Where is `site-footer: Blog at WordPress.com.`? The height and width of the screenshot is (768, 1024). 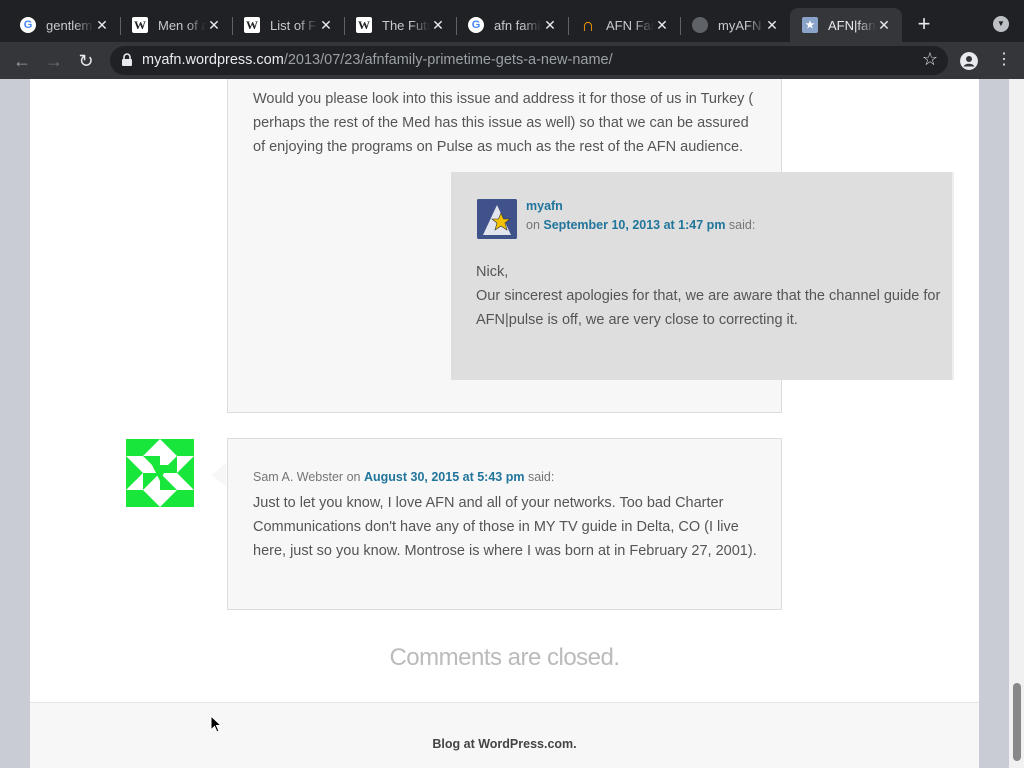 site-footer: Blog at WordPress.com. is located at coordinates (504, 735).